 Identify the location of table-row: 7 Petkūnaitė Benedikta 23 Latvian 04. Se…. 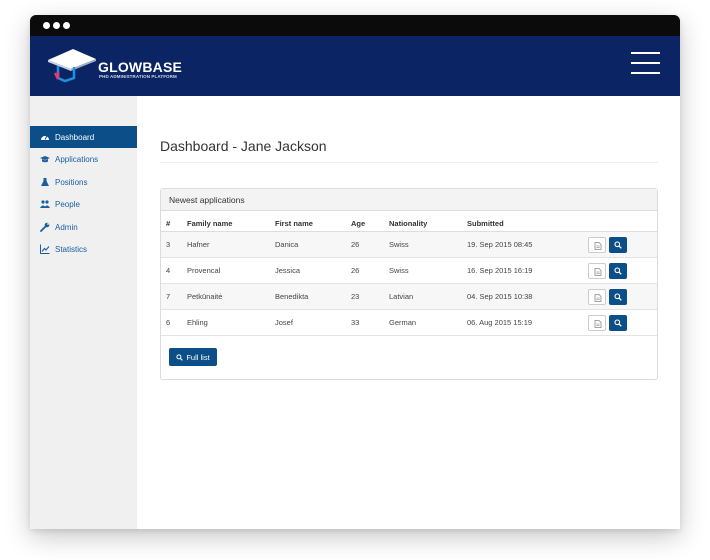
(409, 297).